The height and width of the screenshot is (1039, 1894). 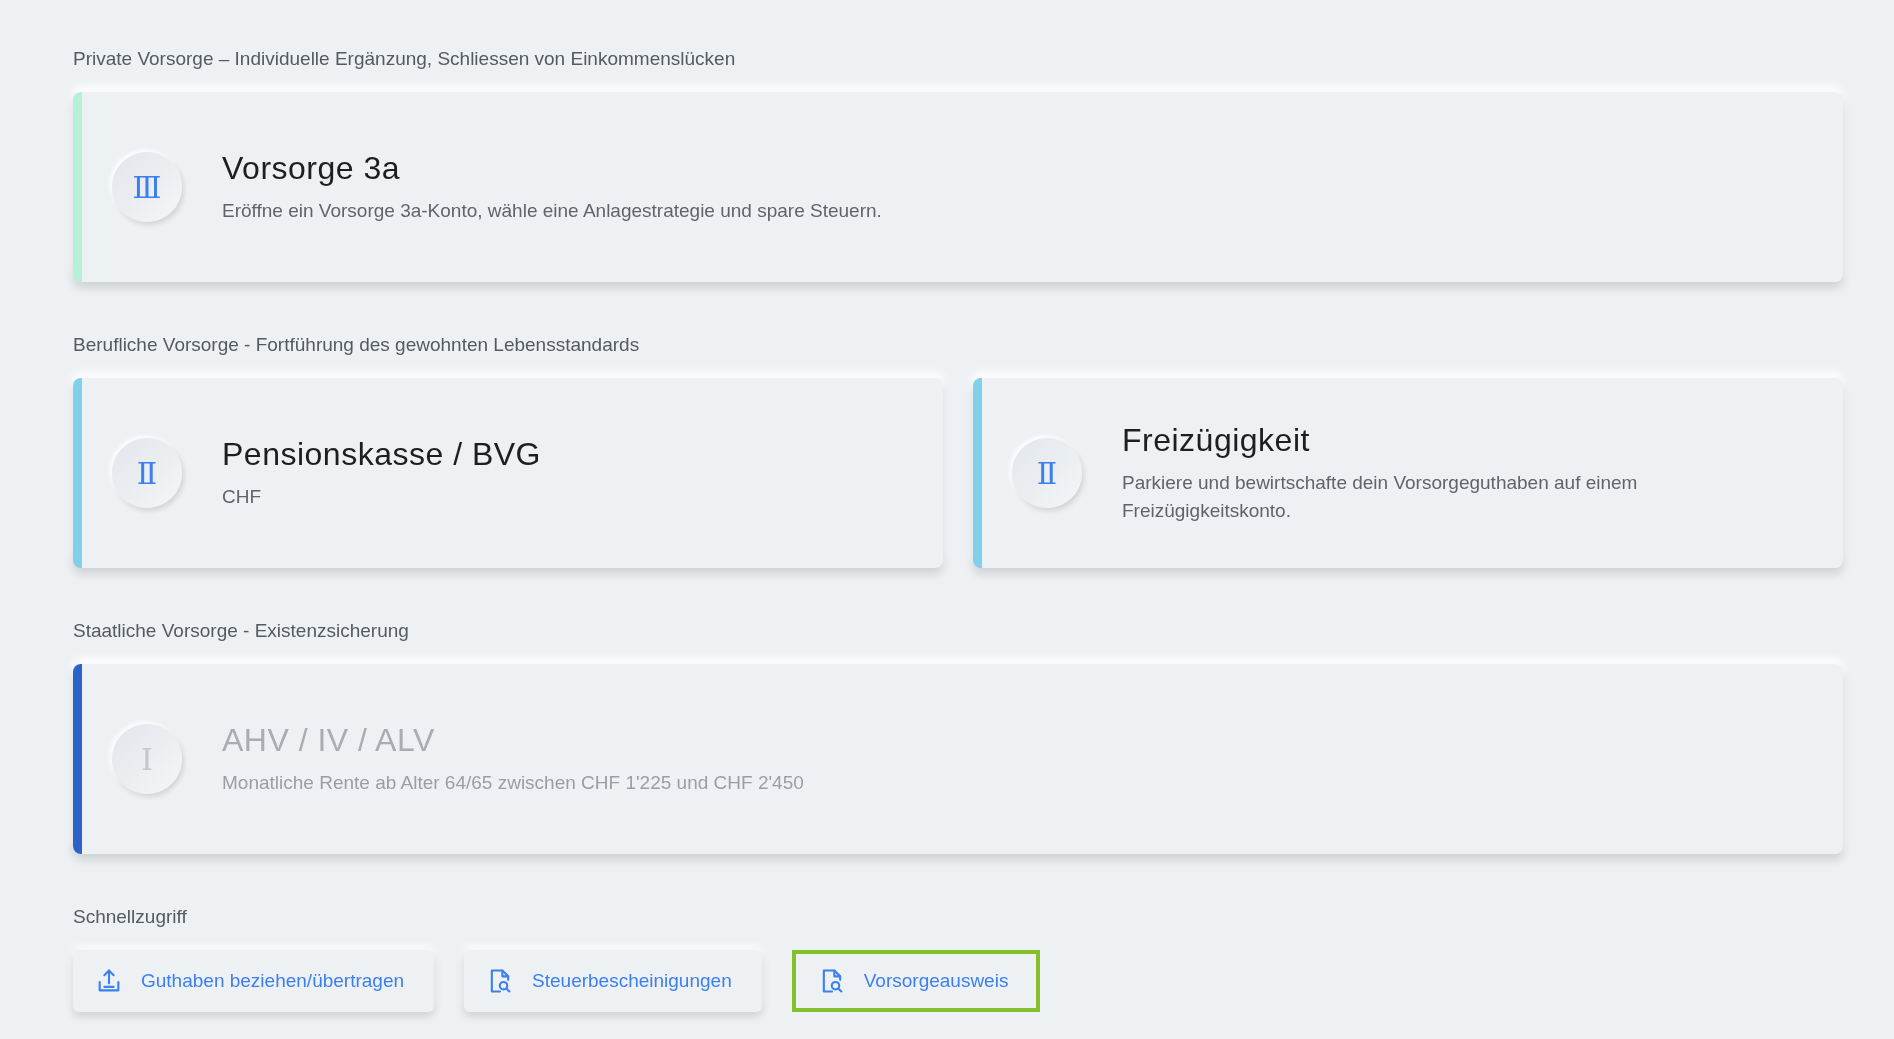 What do you see at coordinates (130, 917) in the screenshot?
I see `section-heading: Schnellzugriff` at bounding box center [130, 917].